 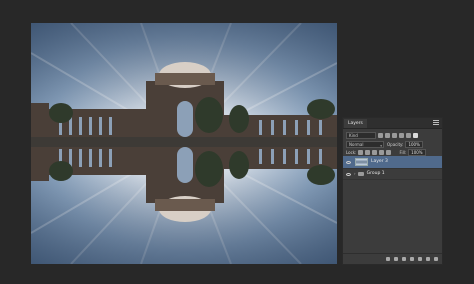 I want to click on fx-icon, so click(x=396, y=259).